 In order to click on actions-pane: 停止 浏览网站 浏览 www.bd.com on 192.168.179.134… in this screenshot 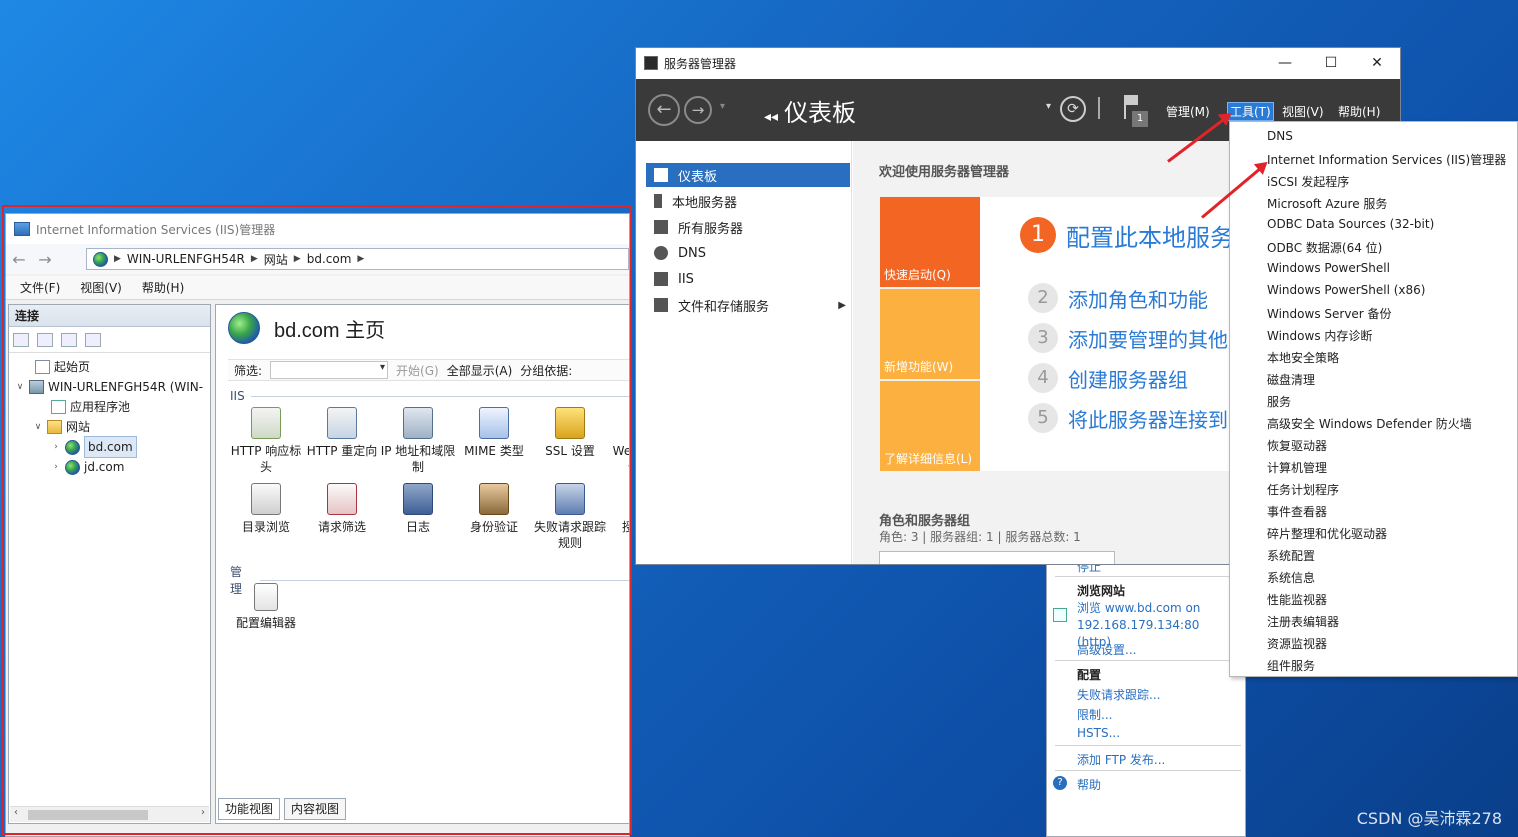, I will do `click(1146, 696)`.